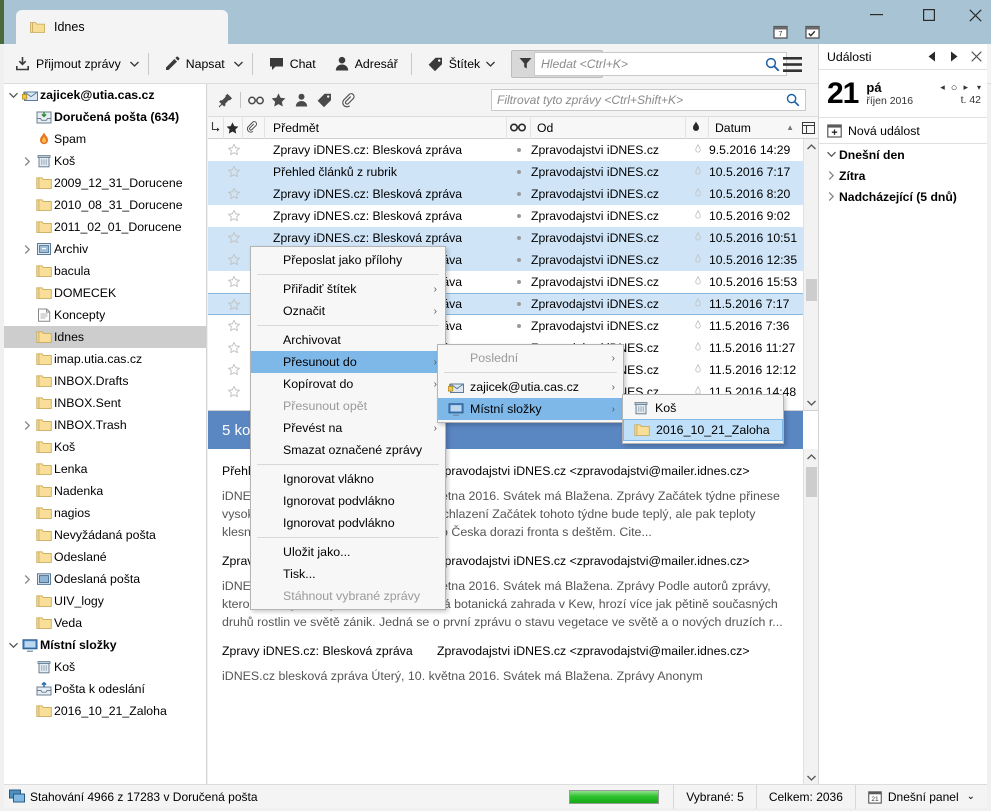 The height and width of the screenshot is (811, 991). Describe the element at coordinates (105, 645) in the screenshot. I see `folder-item-m-stn-slo-ky: Místní složky` at that location.